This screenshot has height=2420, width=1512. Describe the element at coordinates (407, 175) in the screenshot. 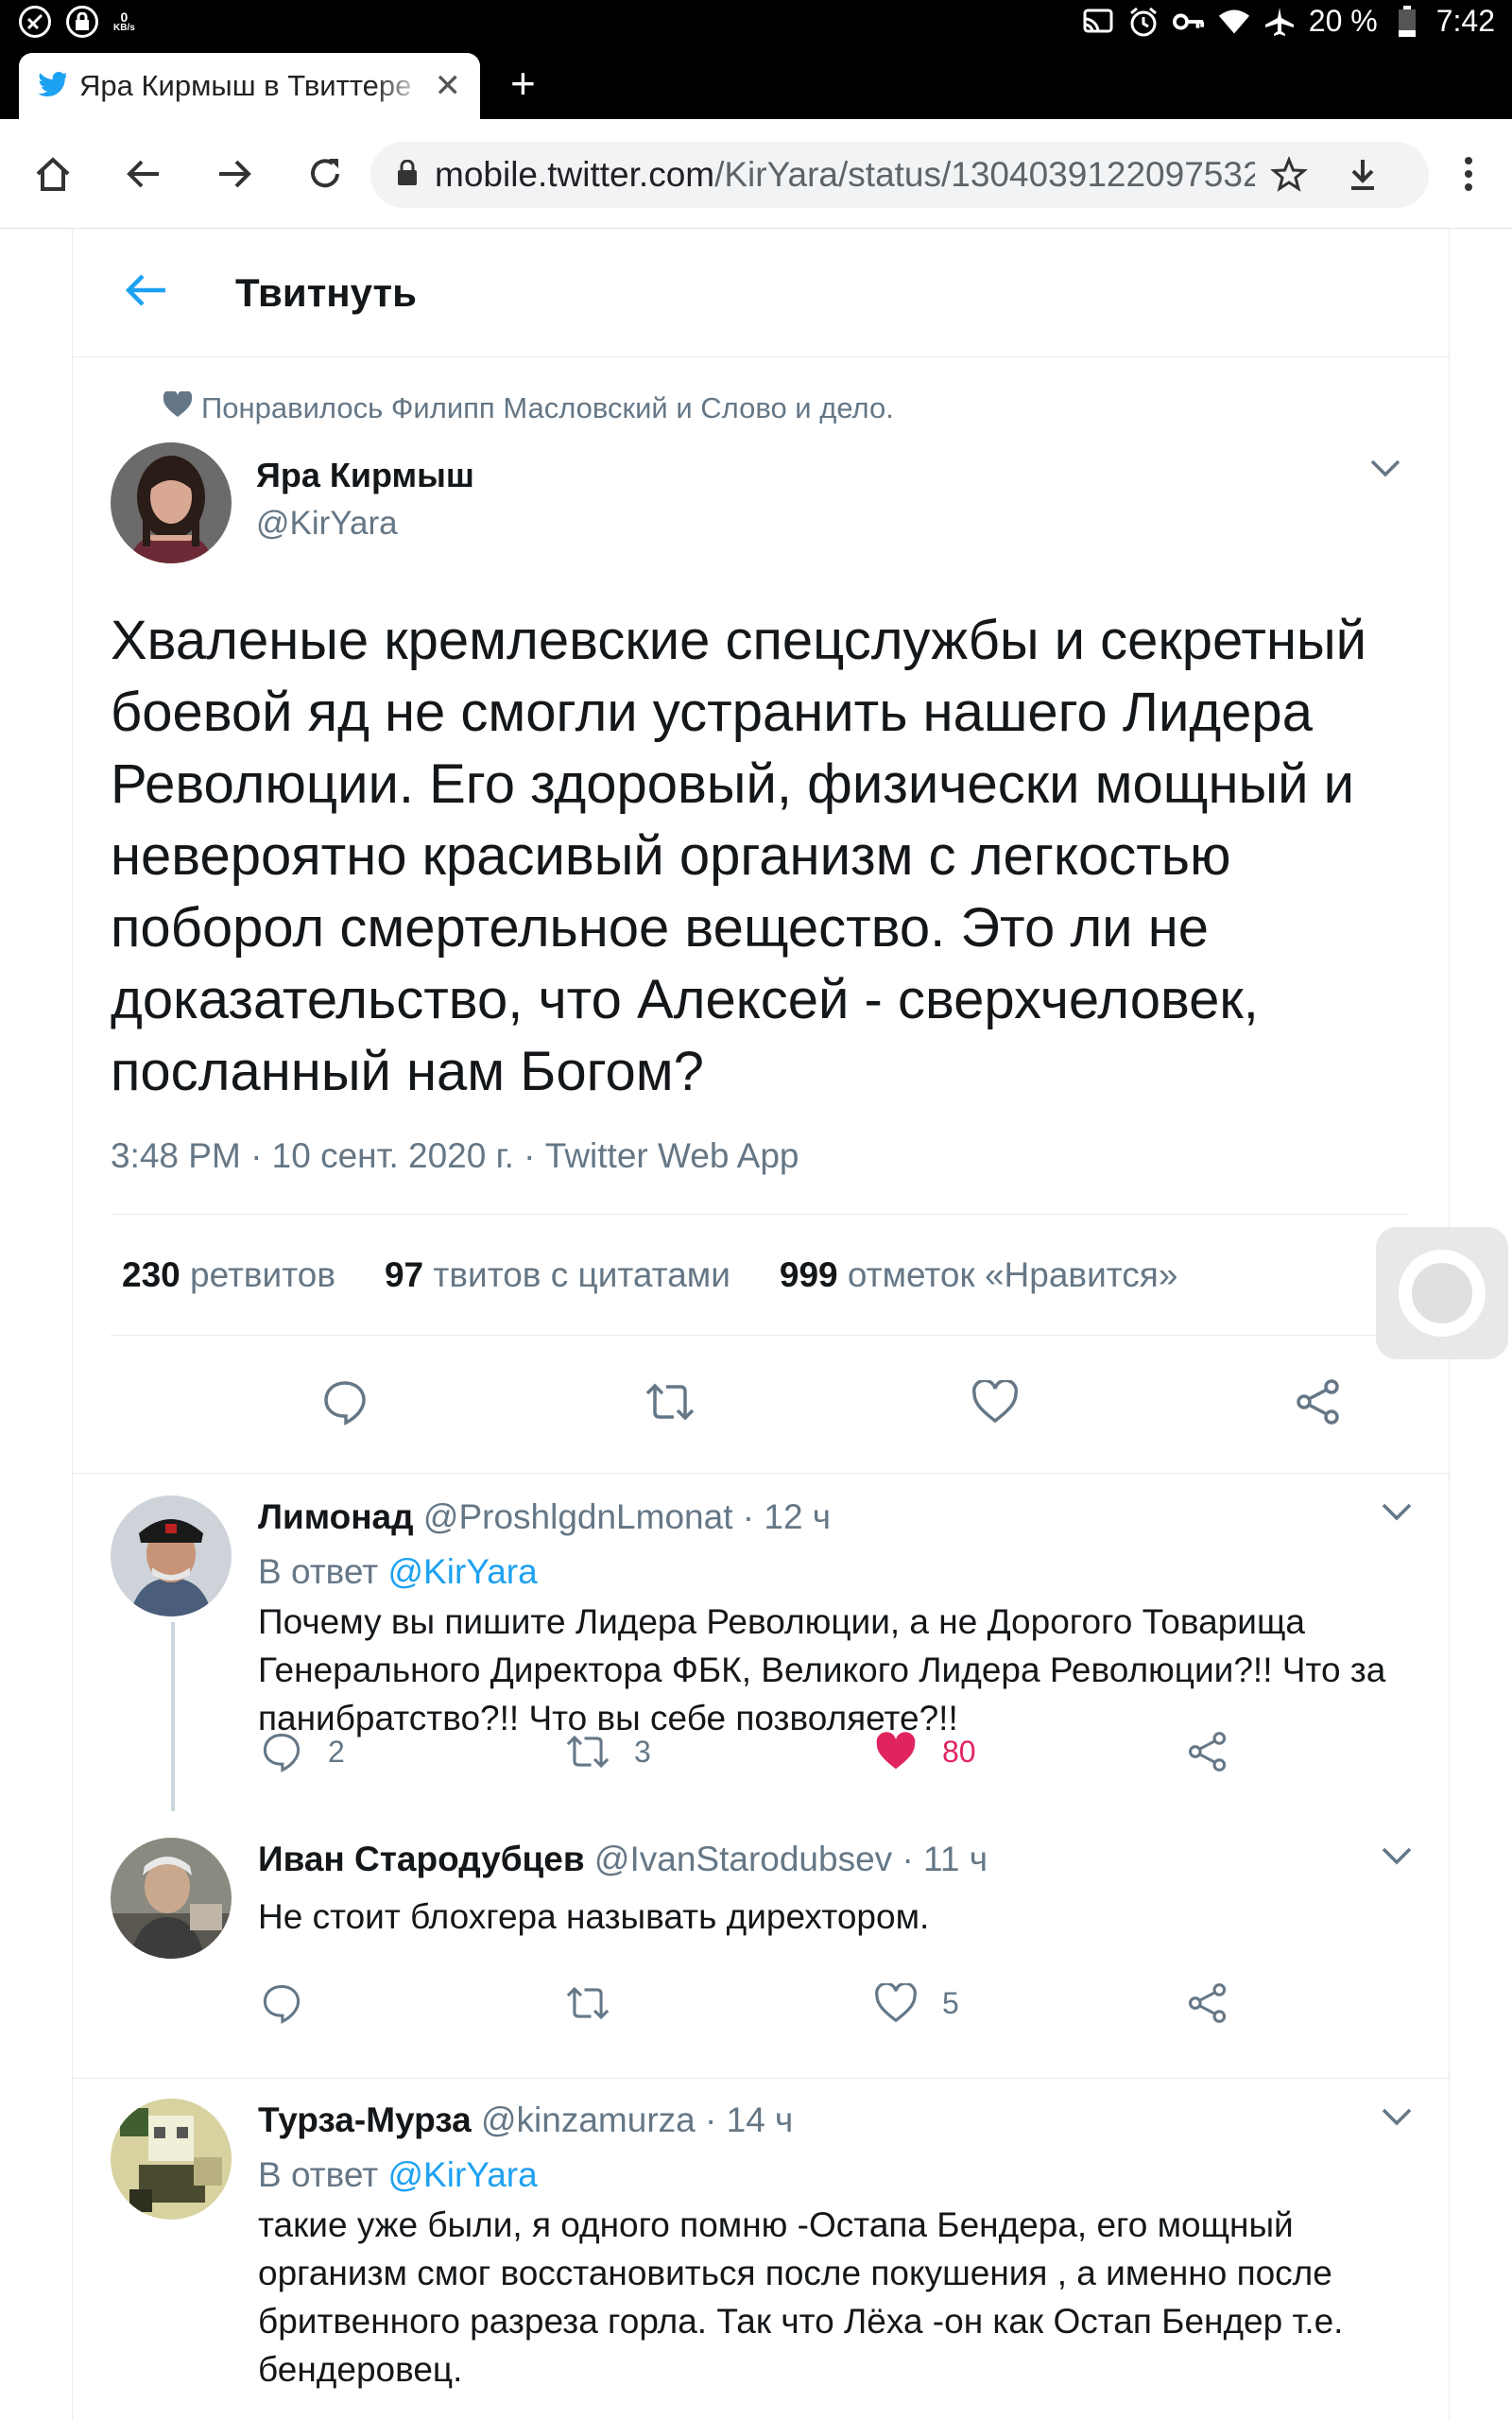

I see `lock-icon` at that location.